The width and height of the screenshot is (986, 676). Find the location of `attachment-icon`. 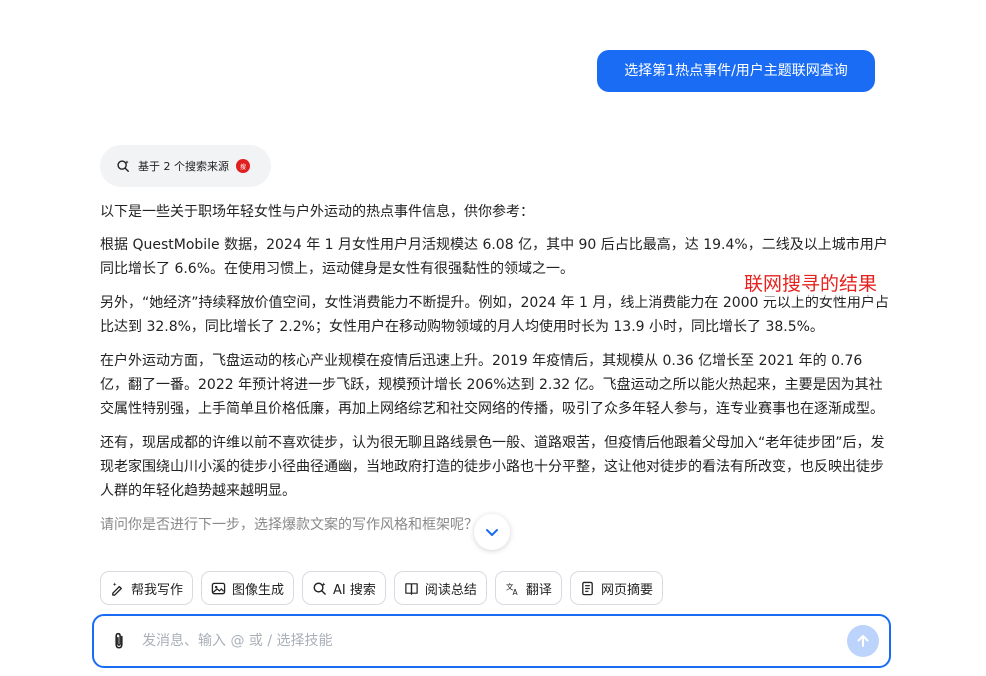

attachment-icon is located at coordinates (119, 641).